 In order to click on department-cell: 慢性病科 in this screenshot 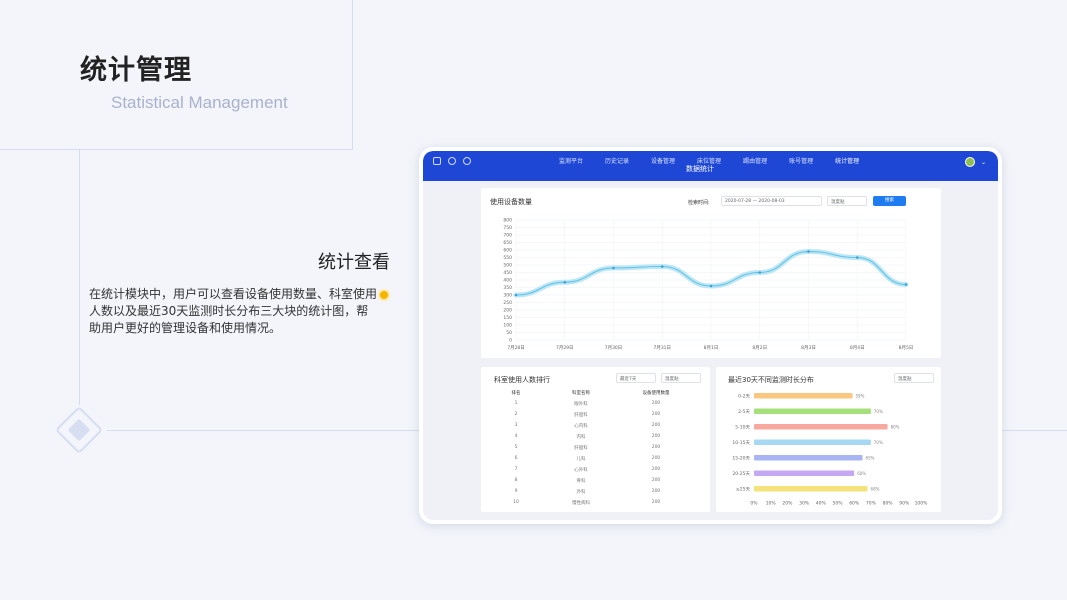, I will do `click(581, 503)`.